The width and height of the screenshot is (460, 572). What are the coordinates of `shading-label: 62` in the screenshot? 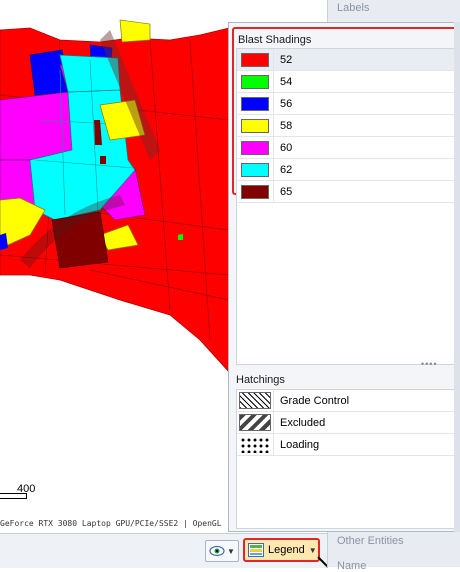 It's located at (286, 169).